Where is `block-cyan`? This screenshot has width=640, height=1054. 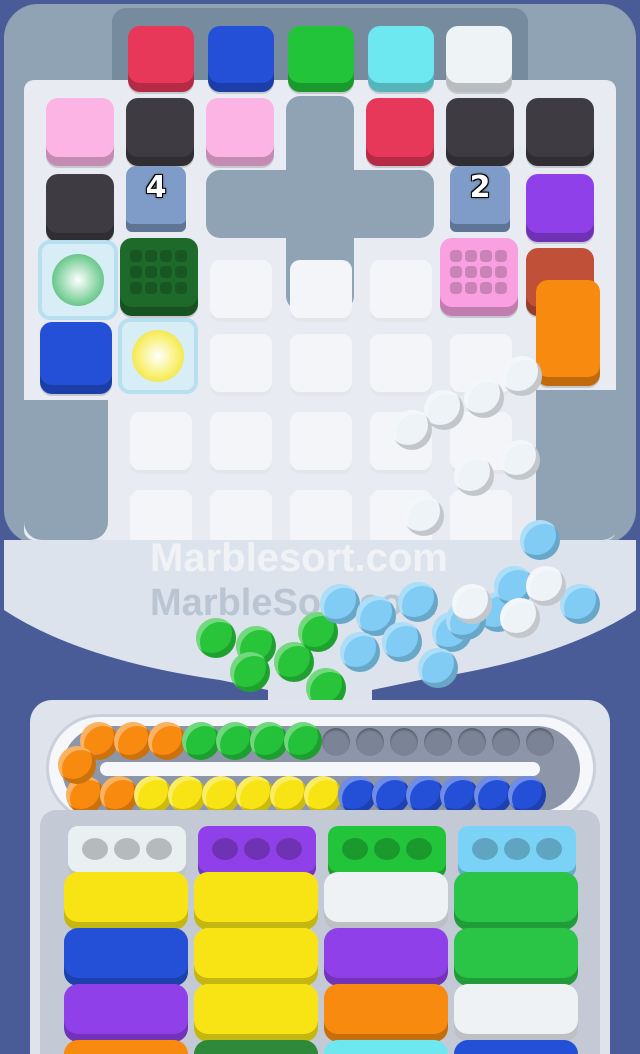
block-cyan is located at coordinates (401, 59).